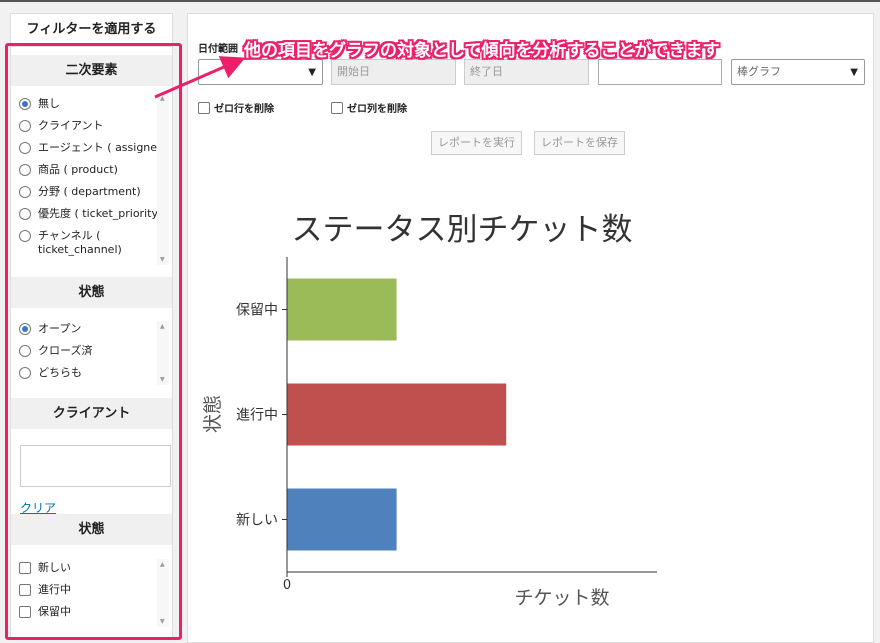 This screenshot has width=880, height=643. I want to click on status-option-list: オープンクローズ済どちらも, so click(94, 353).